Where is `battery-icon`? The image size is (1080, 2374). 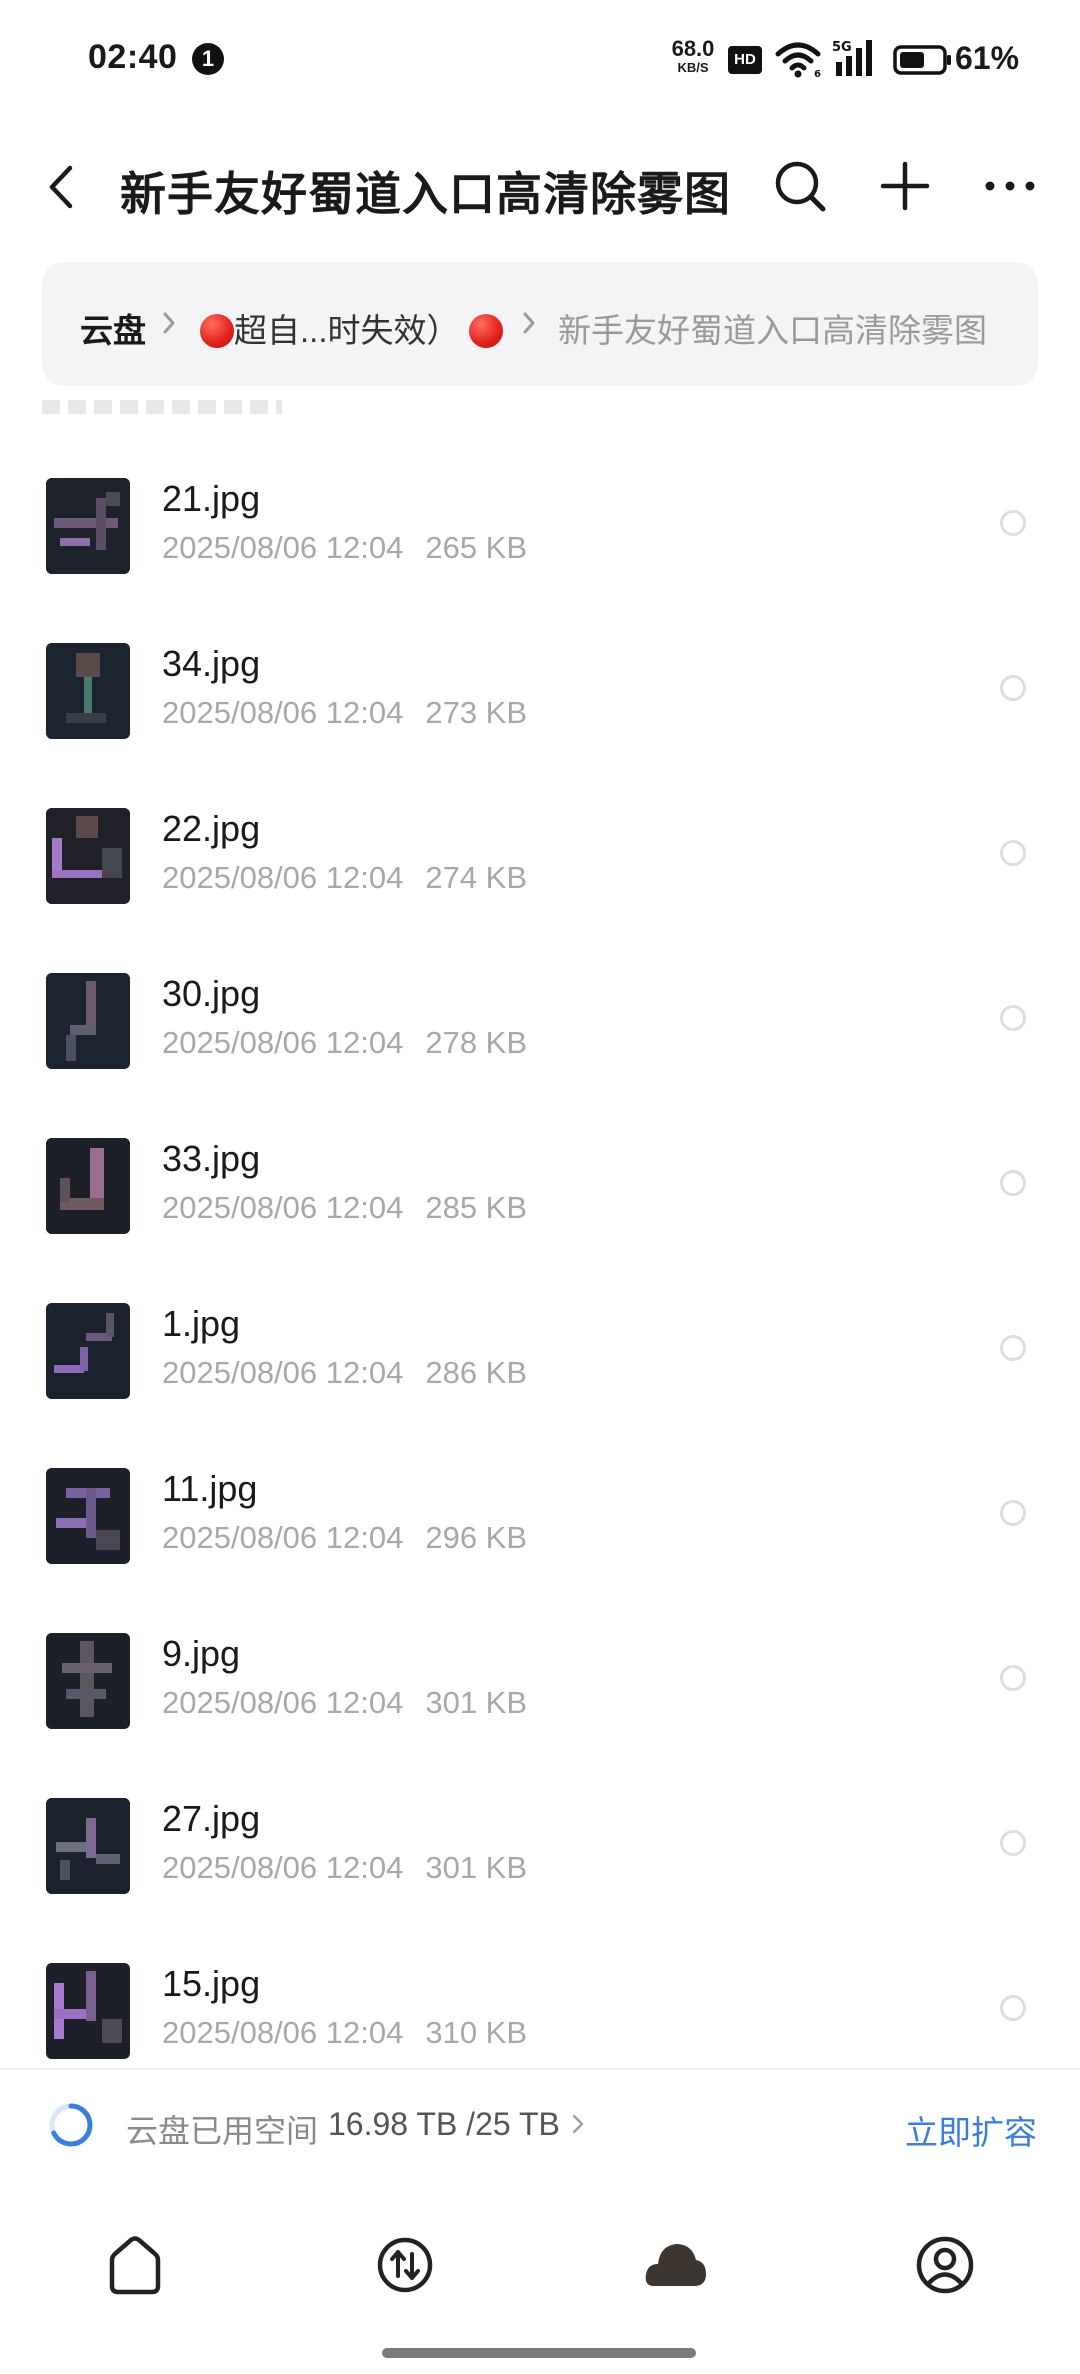
battery-icon is located at coordinates (922, 60).